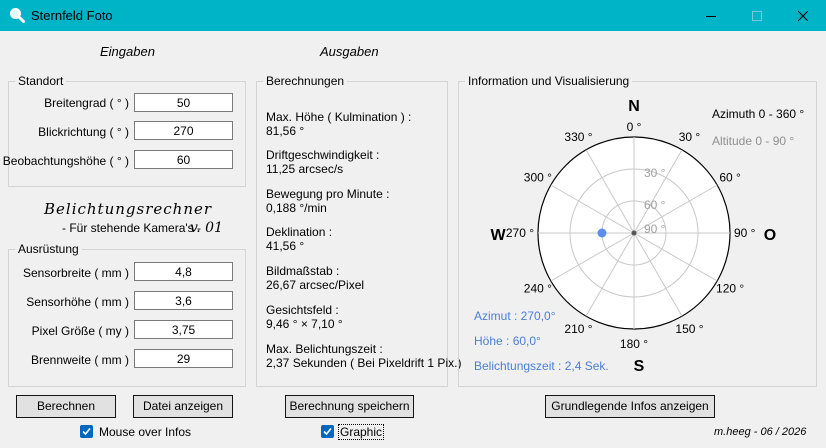 Image resolution: width=826 pixels, height=448 pixels. I want to click on result-label: Gesichtsfeld :, so click(302, 310).